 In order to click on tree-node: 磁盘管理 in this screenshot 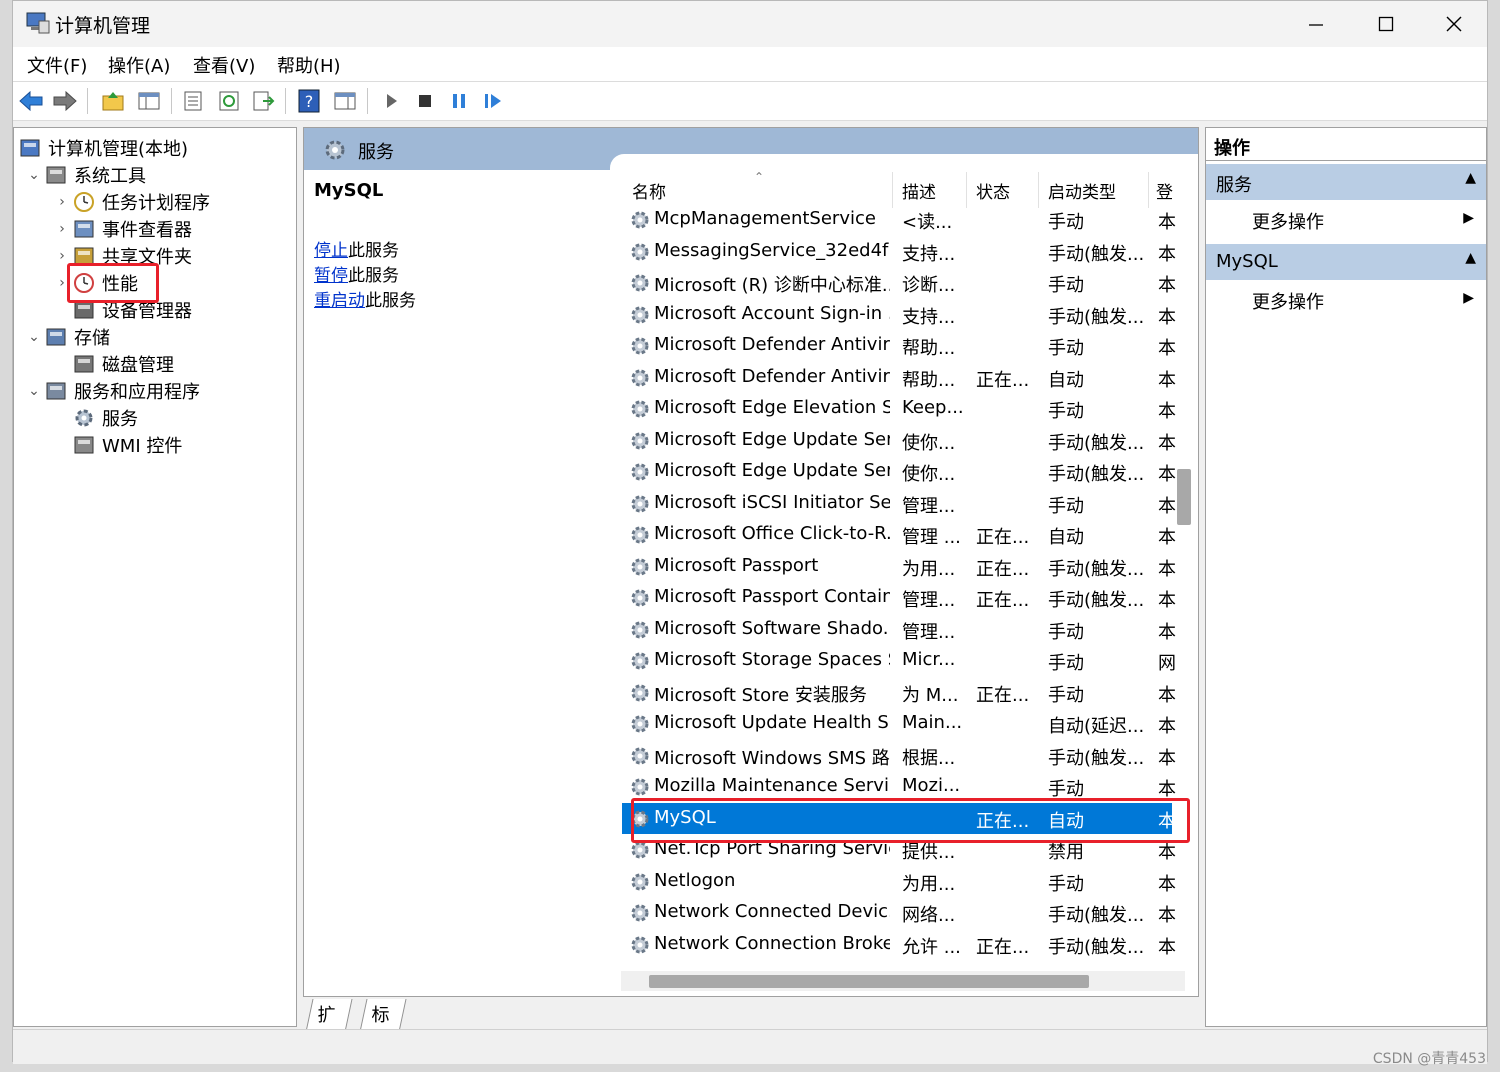, I will do `click(113, 363)`.